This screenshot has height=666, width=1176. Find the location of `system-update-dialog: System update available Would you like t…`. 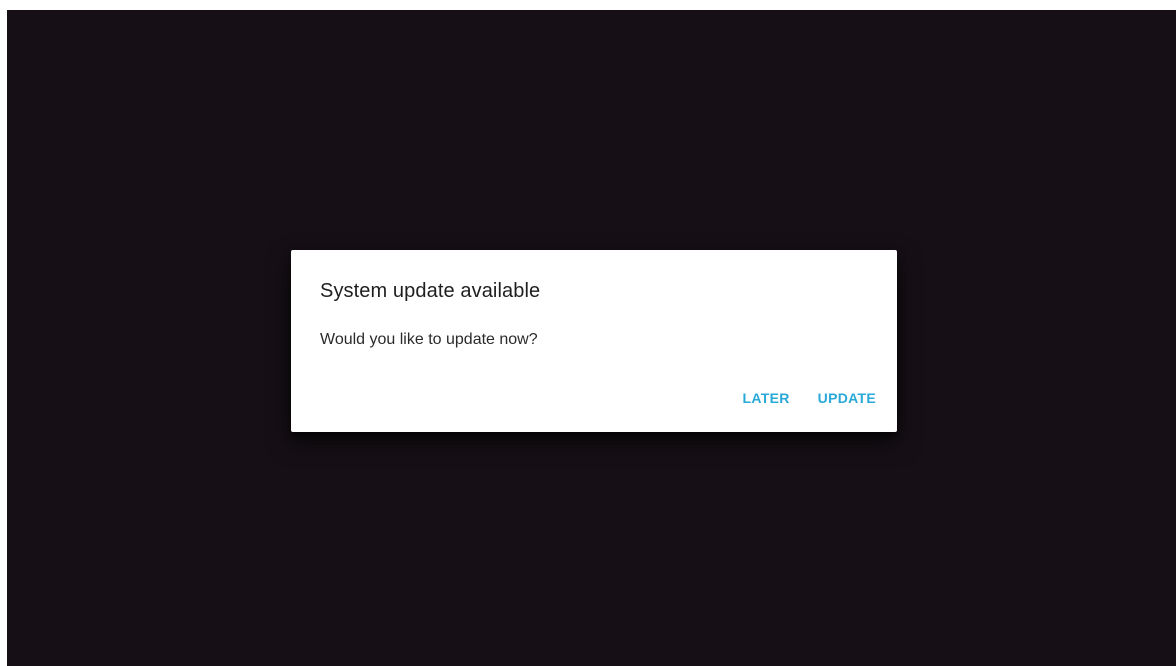

system-update-dialog: System update available Would you like t… is located at coordinates (594, 341).